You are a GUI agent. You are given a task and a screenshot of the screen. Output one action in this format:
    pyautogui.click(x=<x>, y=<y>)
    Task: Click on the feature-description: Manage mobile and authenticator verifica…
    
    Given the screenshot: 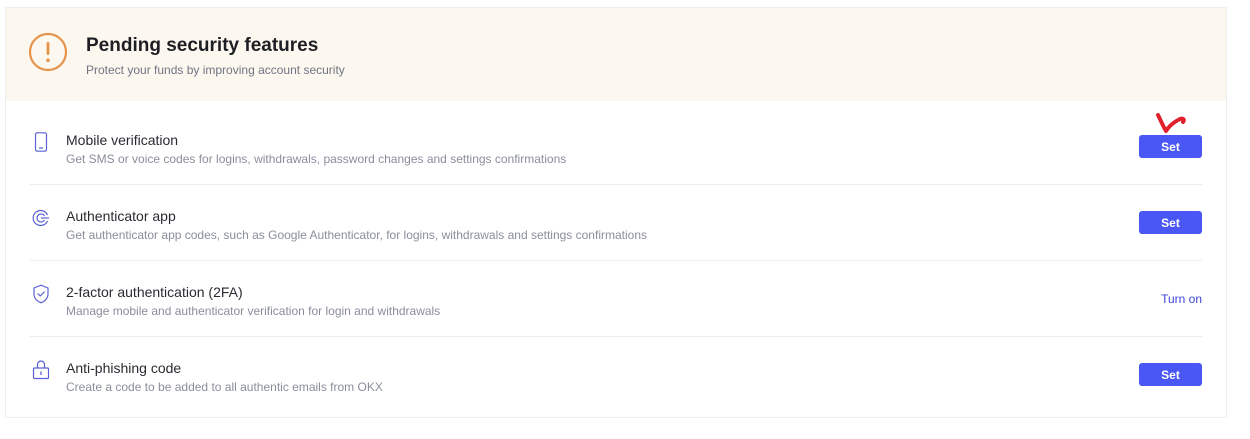 What is the action you would take?
    pyautogui.click(x=253, y=311)
    